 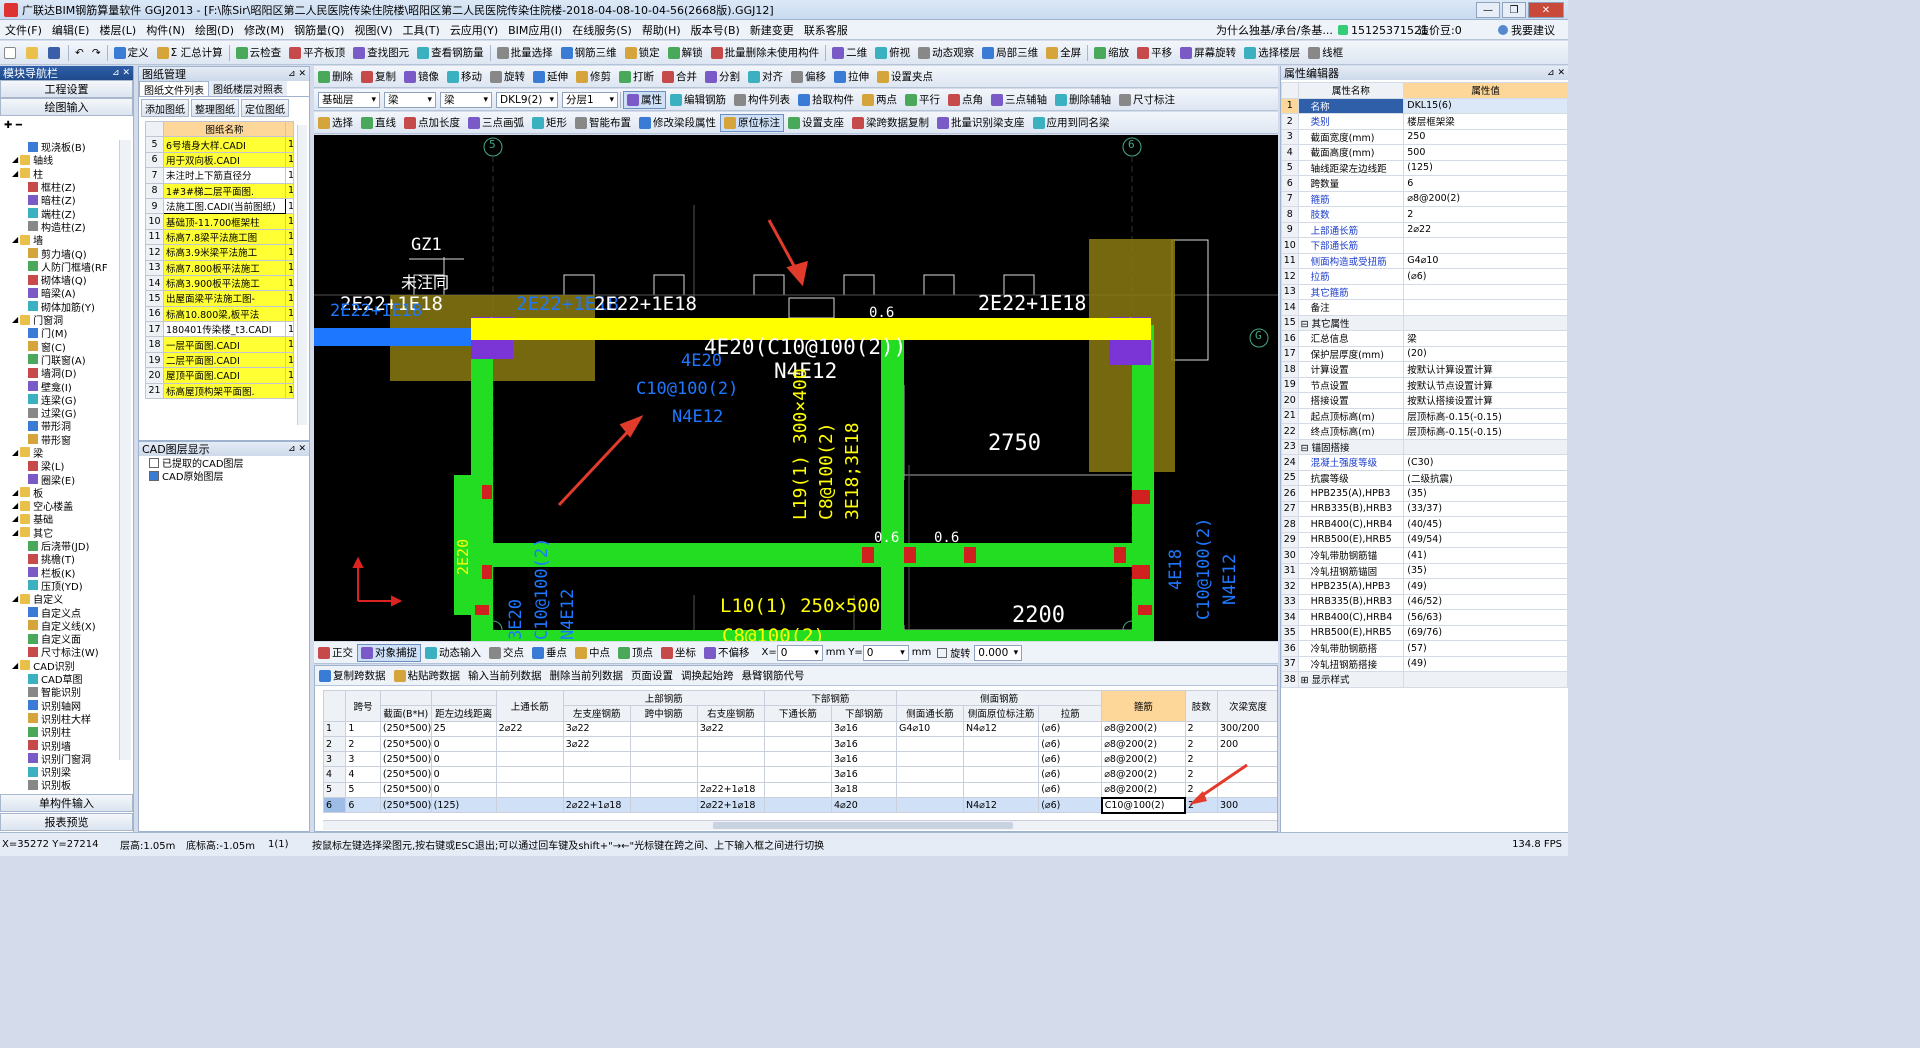 What do you see at coordinates (762, 100) in the screenshot?
I see `component-button-2: 构件列表` at bounding box center [762, 100].